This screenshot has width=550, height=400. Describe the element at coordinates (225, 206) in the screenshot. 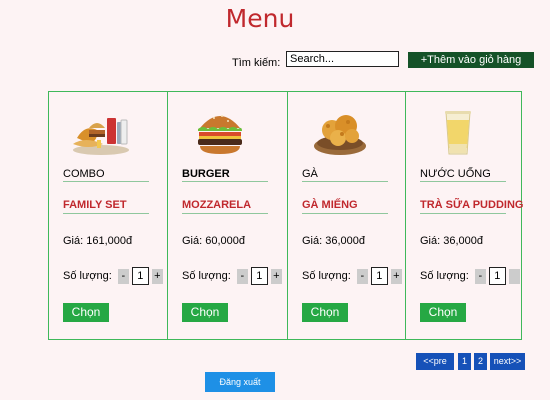

I see `product-name: MOZZARELA` at that location.